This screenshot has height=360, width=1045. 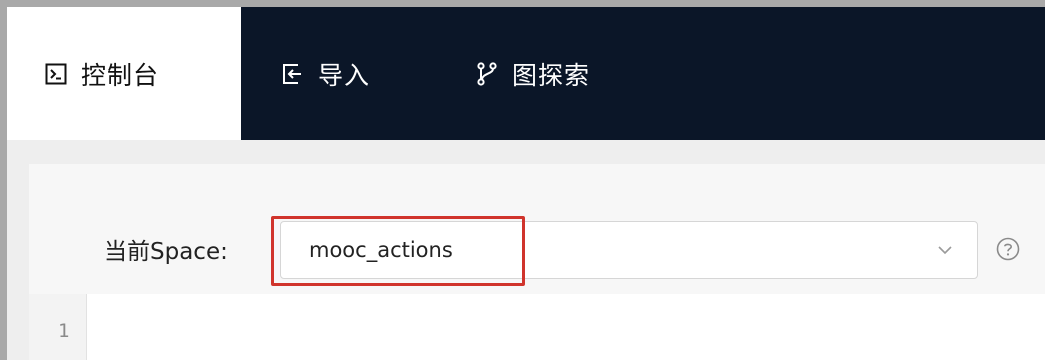 What do you see at coordinates (945, 252) in the screenshot?
I see `chevron-down-icon` at bounding box center [945, 252].